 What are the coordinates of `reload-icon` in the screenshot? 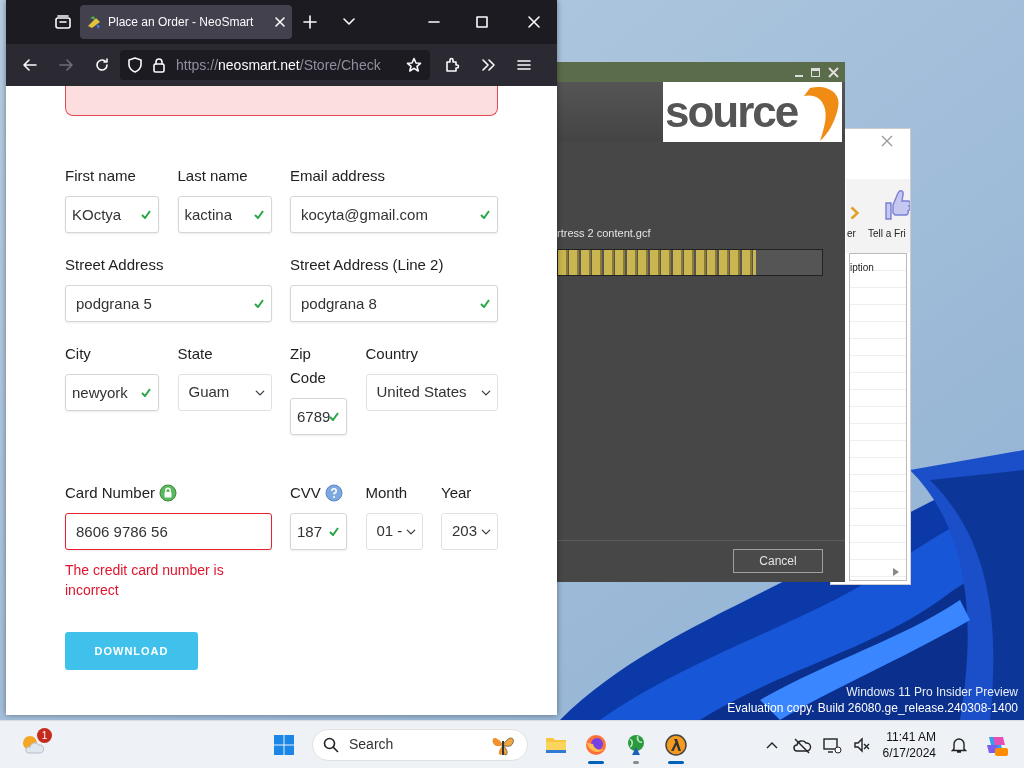 It's located at (102, 65).